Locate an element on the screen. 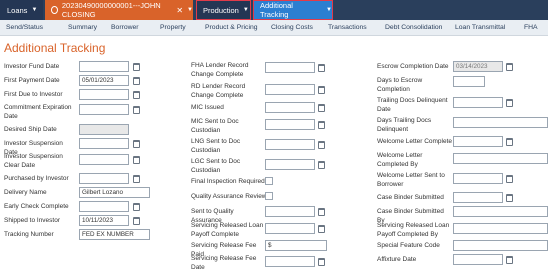 This screenshot has width=548, height=270. field-label: Early Check Complete is located at coordinates (36, 206).